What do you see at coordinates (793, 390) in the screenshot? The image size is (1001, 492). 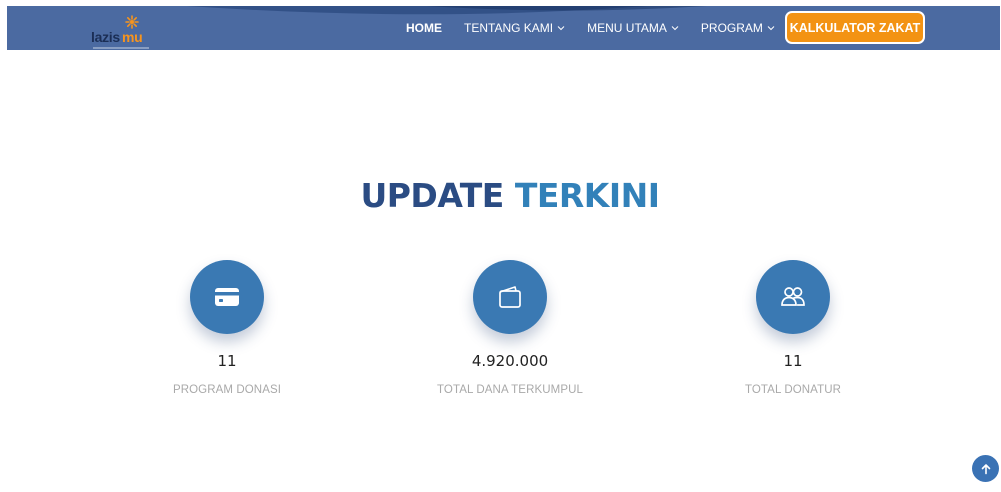 I see `stat-caption: TOTAL DONATUR` at bounding box center [793, 390].